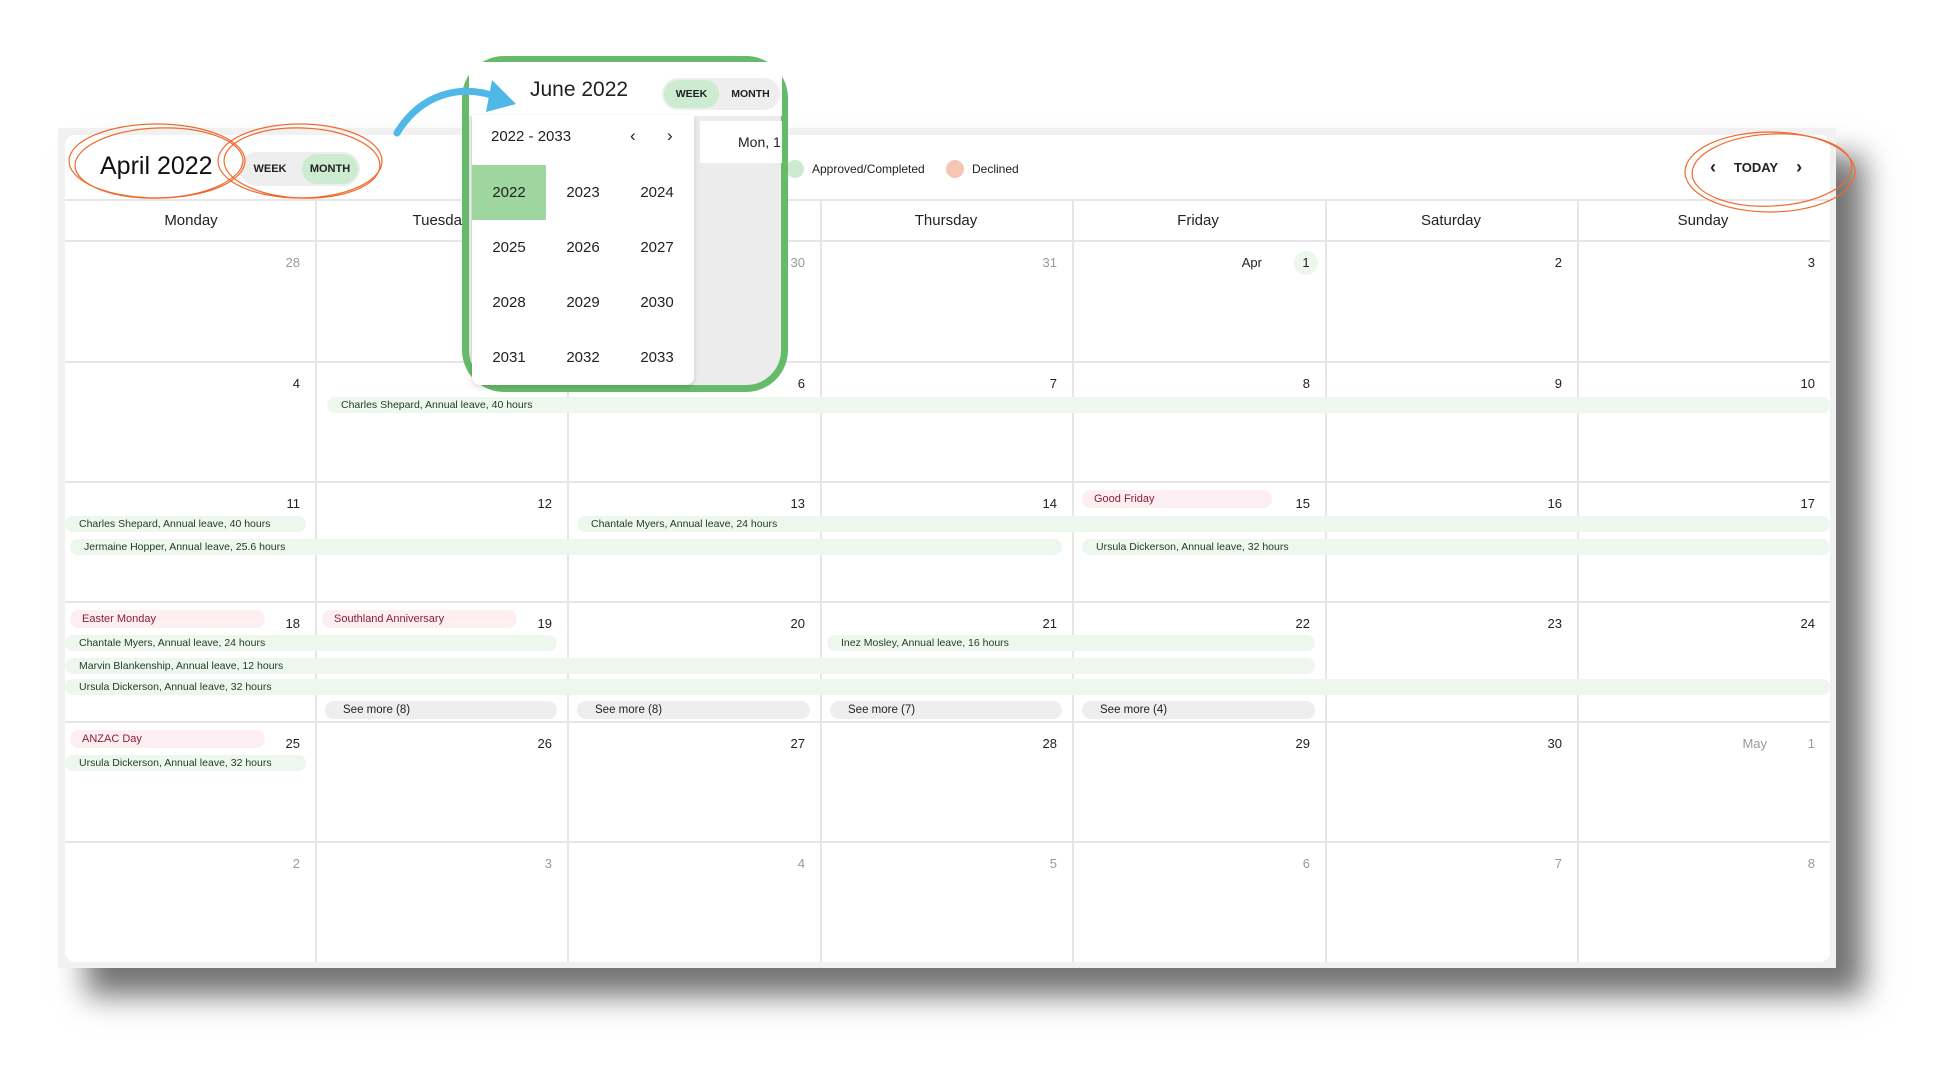 The height and width of the screenshot is (1075, 1950). What do you see at coordinates (657, 357) in the screenshot?
I see `year-option: 2033` at bounding box center [657, 357].